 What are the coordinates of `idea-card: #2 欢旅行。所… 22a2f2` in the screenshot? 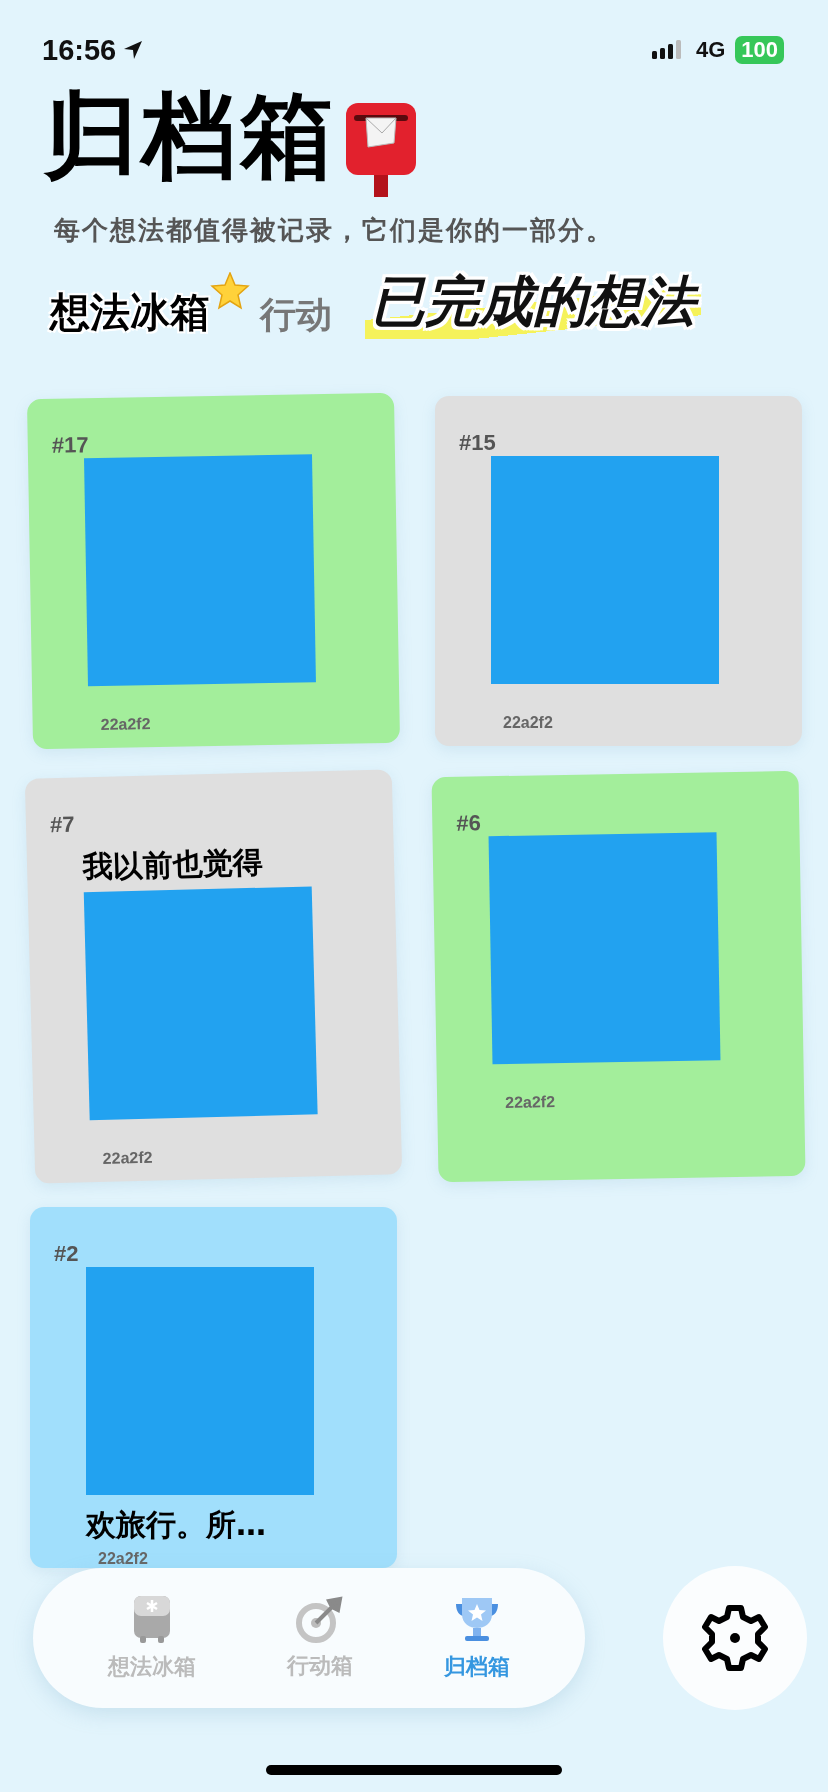 It's located at (213, 1388).